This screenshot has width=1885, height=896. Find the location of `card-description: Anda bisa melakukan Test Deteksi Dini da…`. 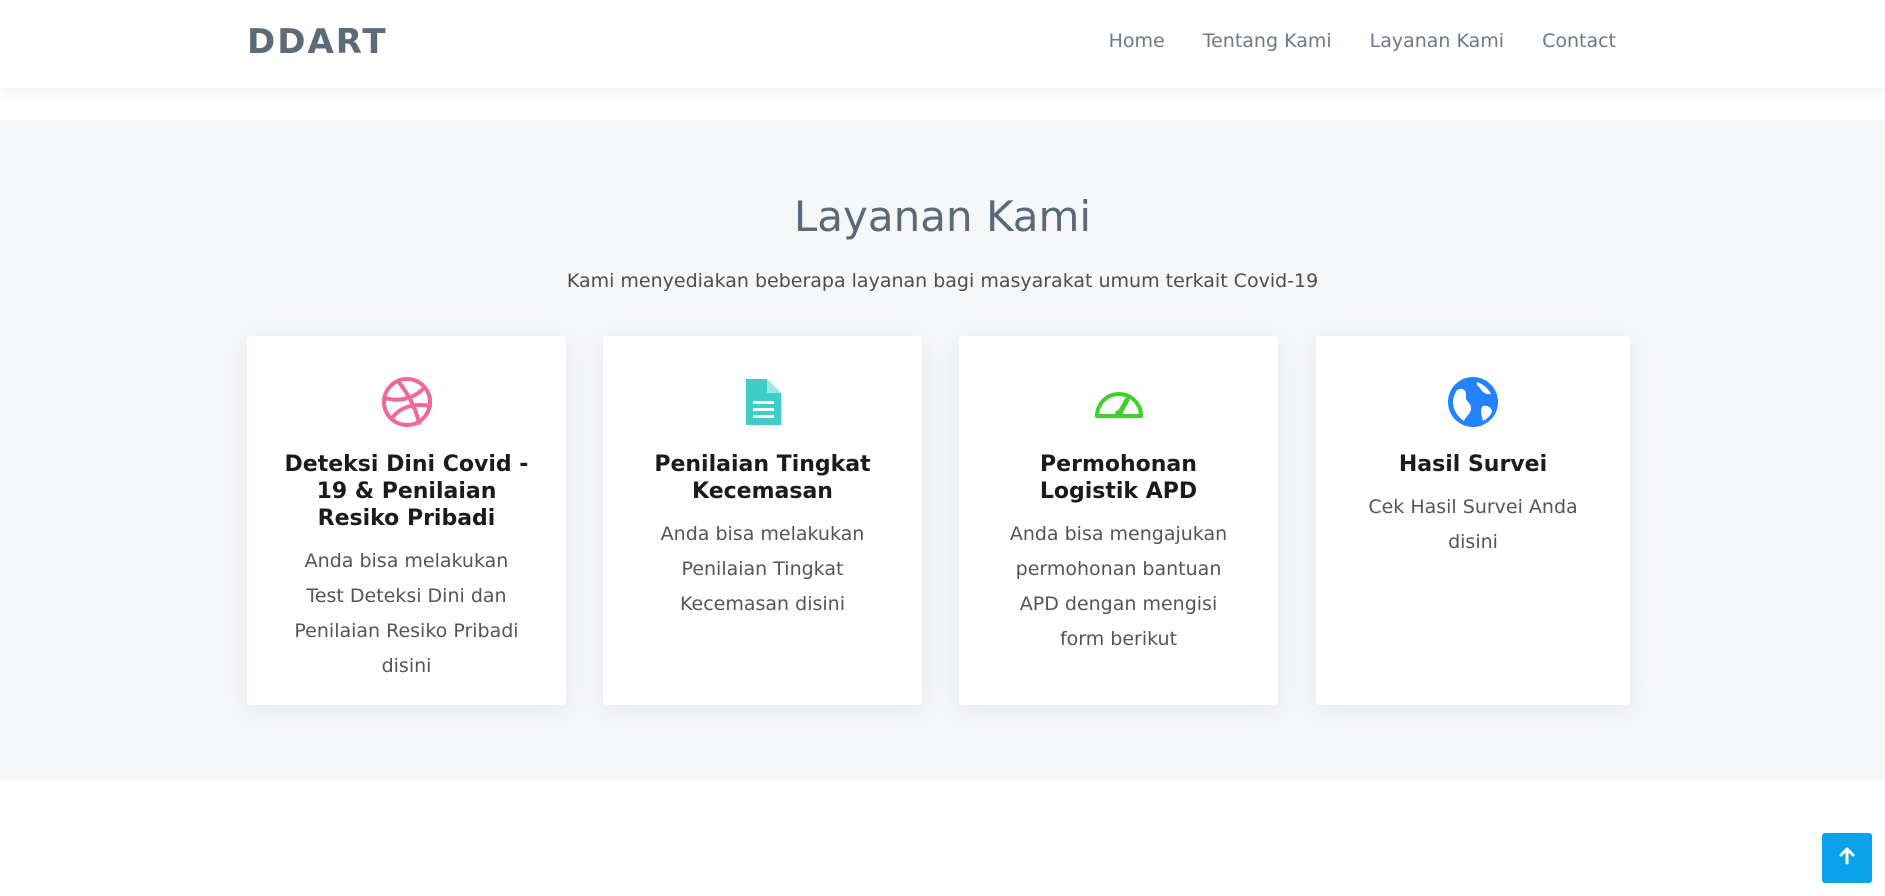

card-description: Anda bisa melakukan Test Deteksi Dini da… is located at coordinates (406, 613).